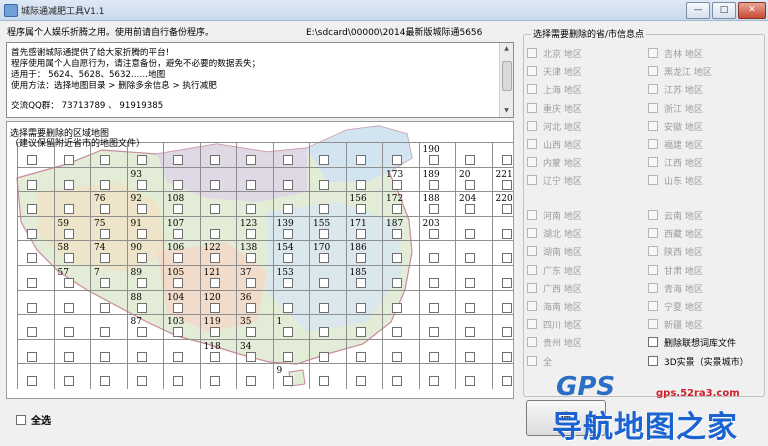  What do you see at coordinates (554, 306) in the screenshot?
I see `province-checkbox: 海南 地区` at bounding box center [554, 306].